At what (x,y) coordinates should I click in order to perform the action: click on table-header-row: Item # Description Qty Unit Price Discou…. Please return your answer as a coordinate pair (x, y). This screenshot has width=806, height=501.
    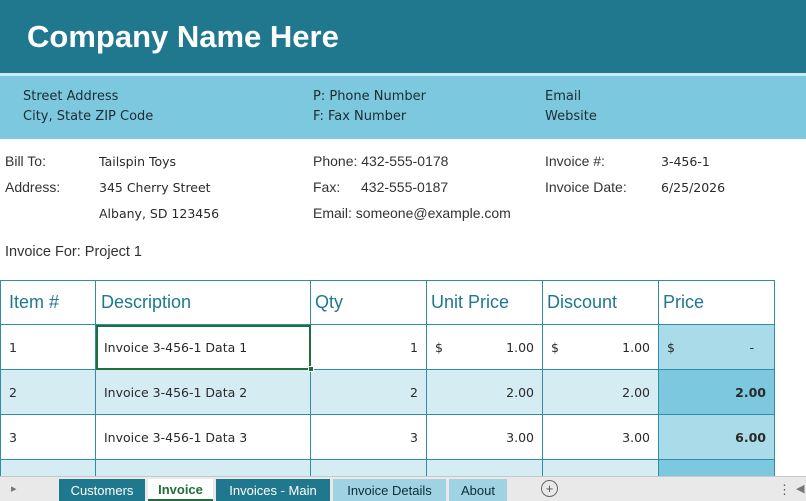
    Looking at the image, I should click on (387, 302).